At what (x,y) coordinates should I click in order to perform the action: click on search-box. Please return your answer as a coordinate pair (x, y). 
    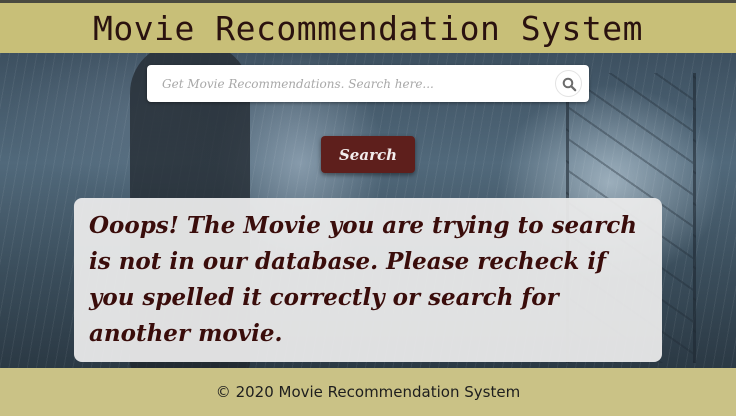
    Looking at the image, I should click on (368, 83).